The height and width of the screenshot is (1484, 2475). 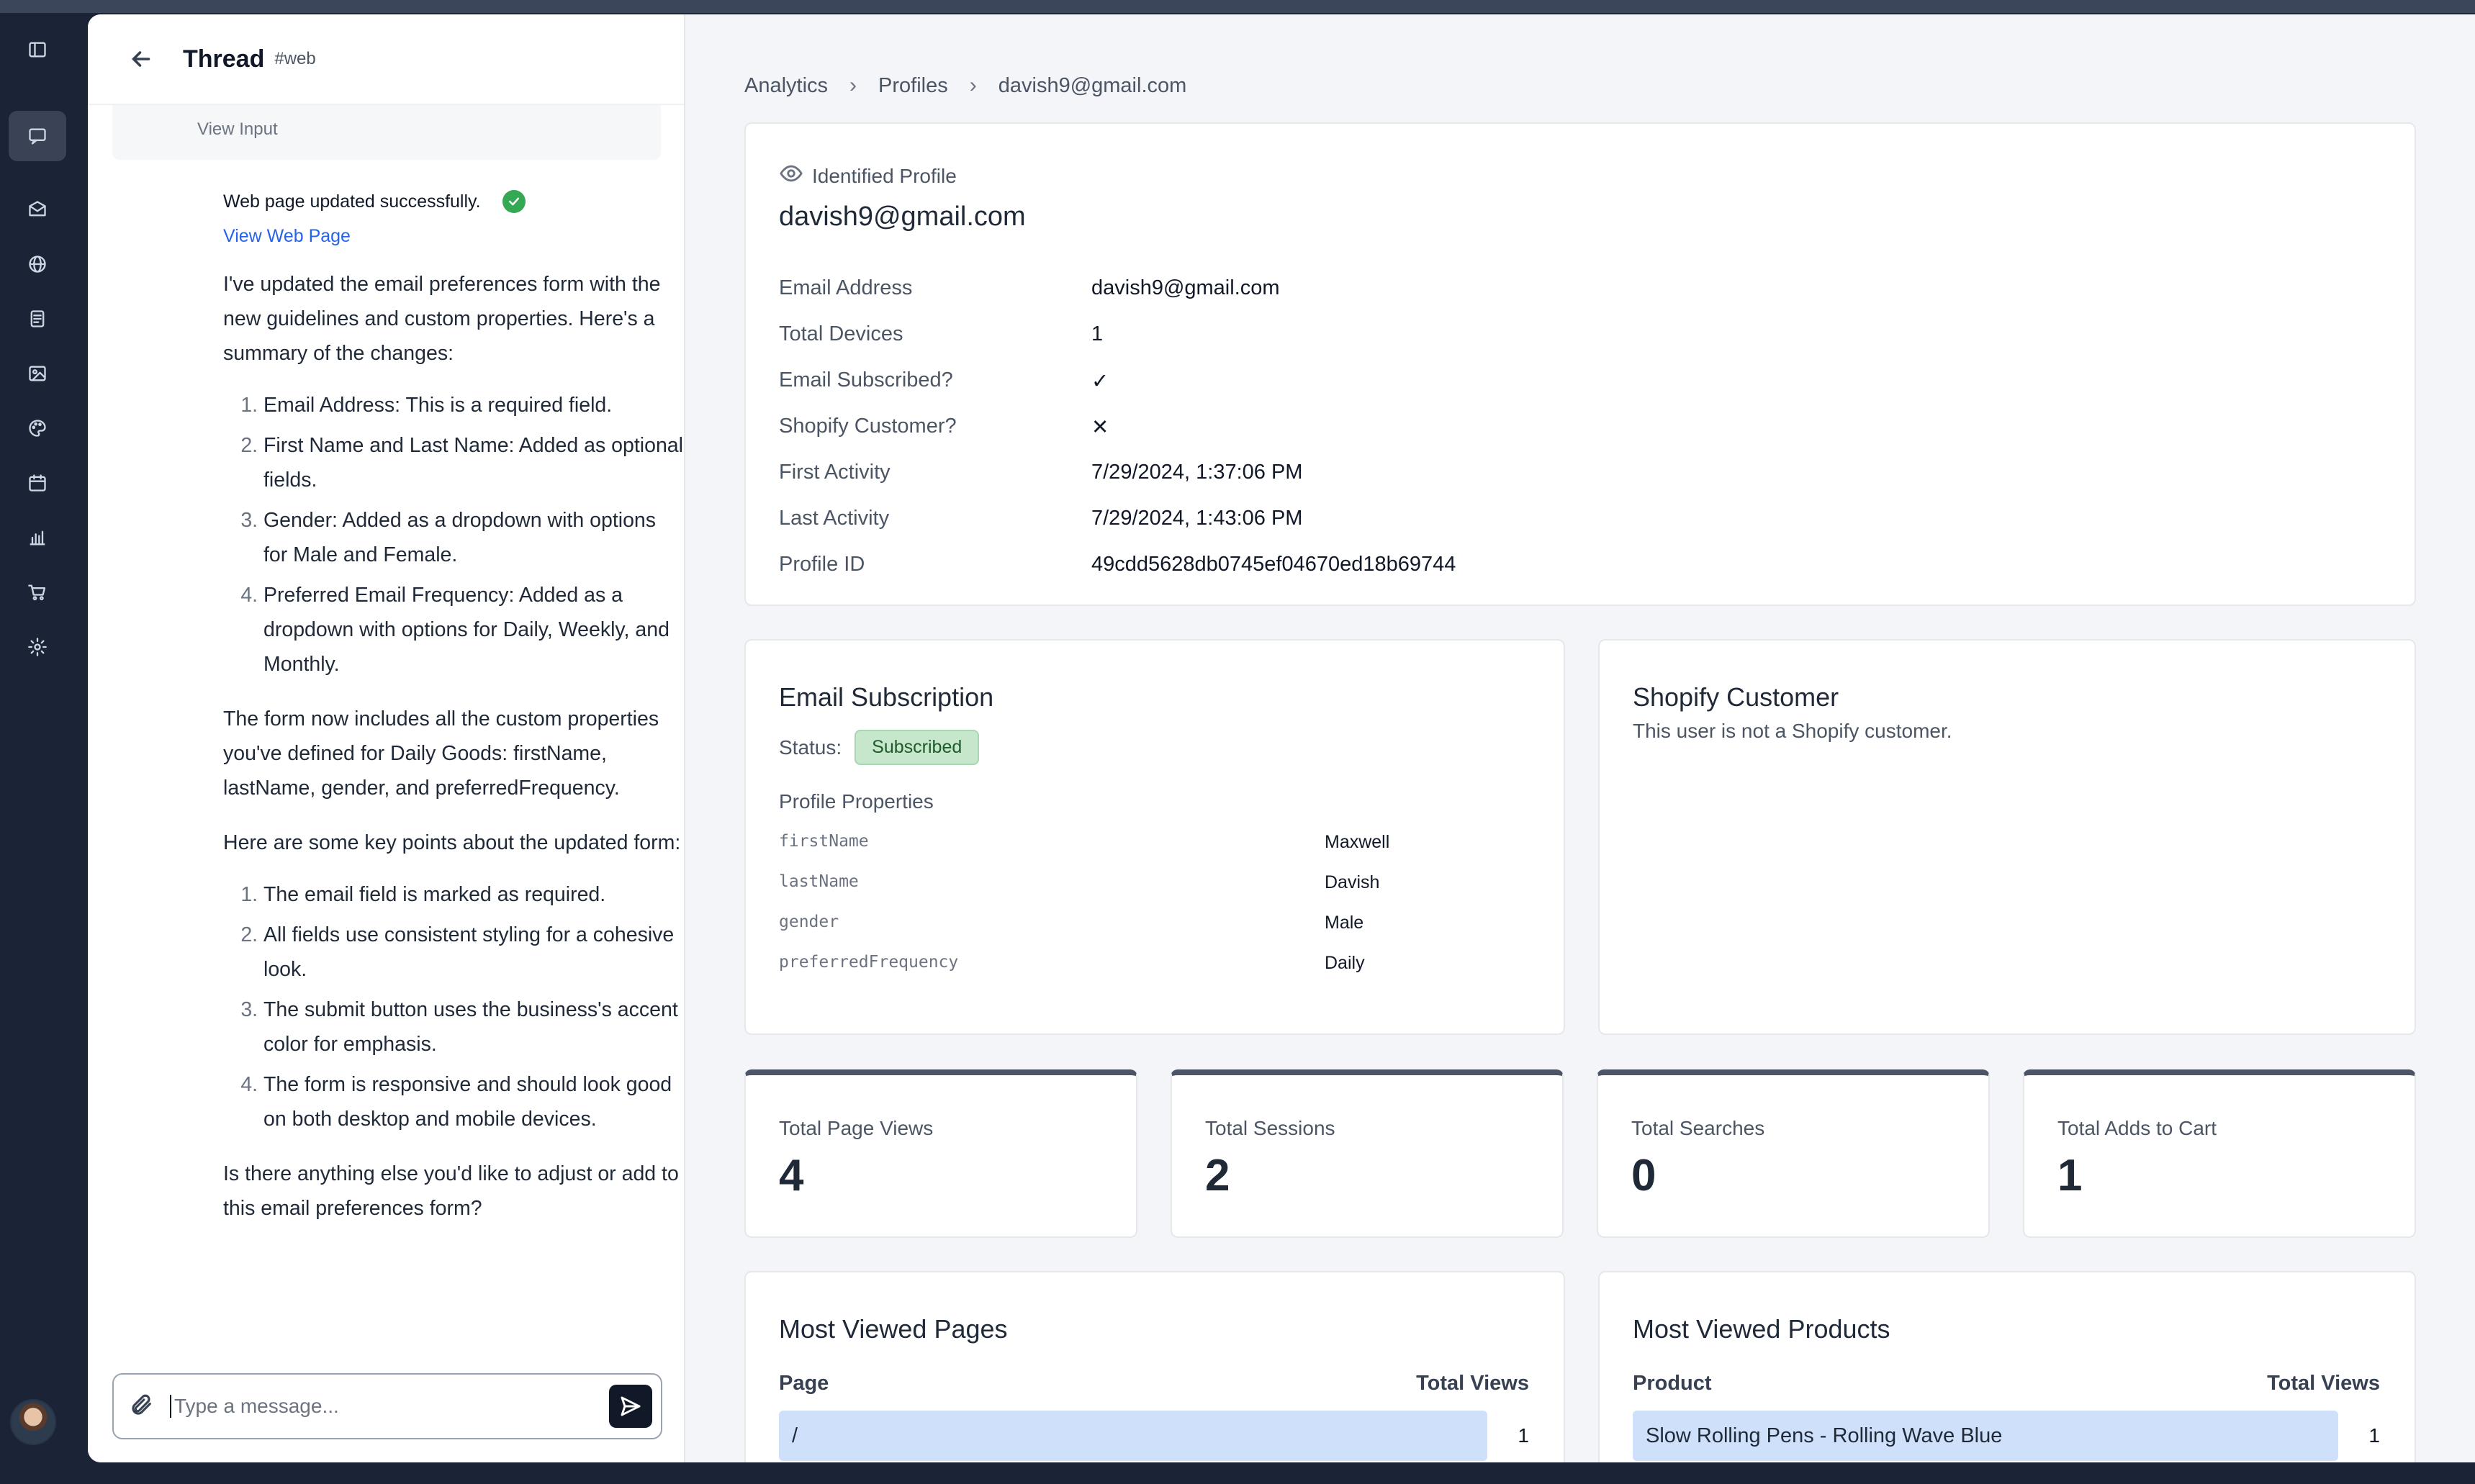 What do you see at coordinates (856, 801) in the screenshot?
I see `profile-properties-heading: Profile Properties` at bounding box center [856, 801].